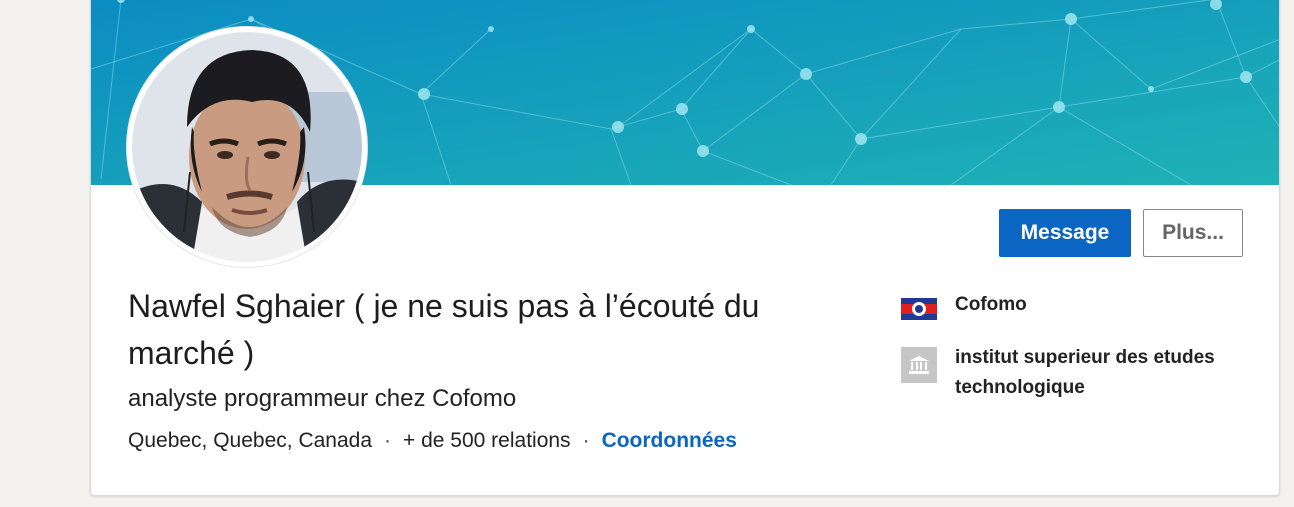 The width and height of the screenshot is (1294, 507). Describe the element at coordinates (322, 398) in the screenshot. I see `profile-headline: analyste programmeur chez Cofomo` at that location.